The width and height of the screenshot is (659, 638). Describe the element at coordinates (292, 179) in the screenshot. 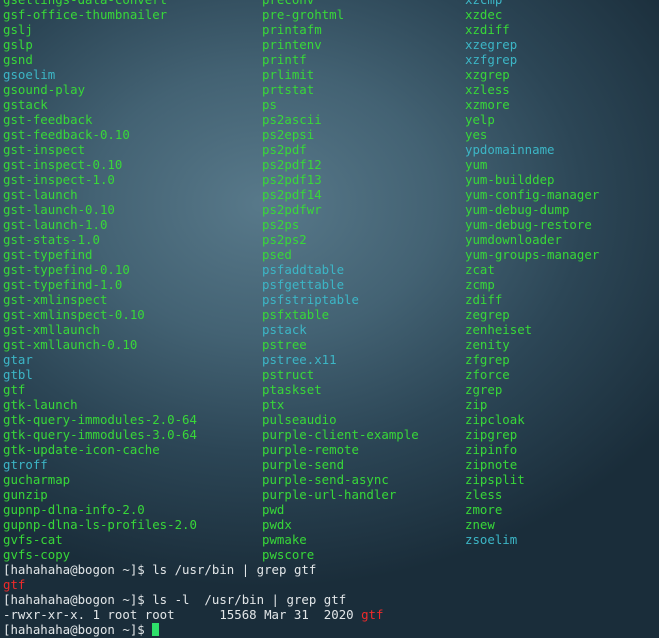

I see `executable-filename: ps2pdf13` at that location.